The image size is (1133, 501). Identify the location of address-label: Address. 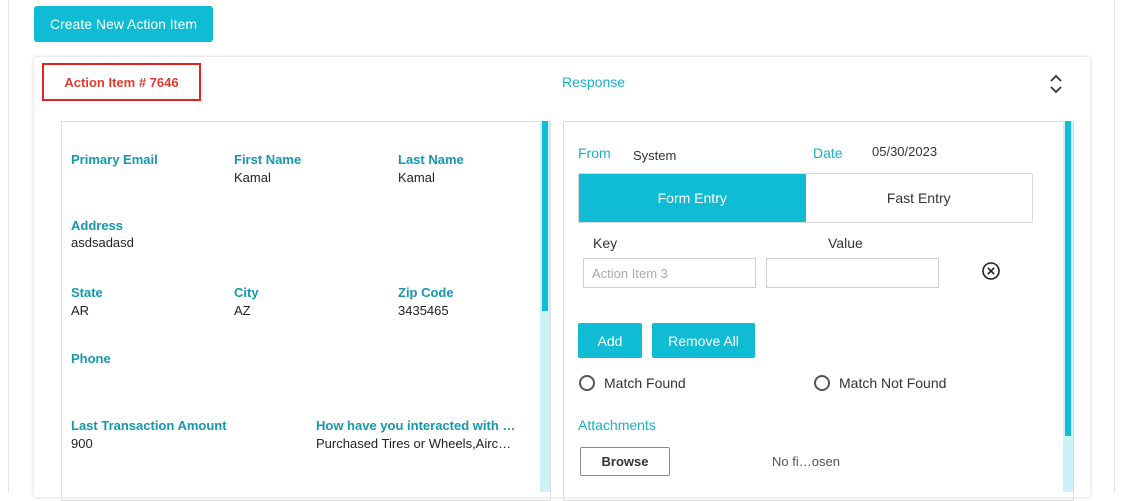
(97, 225).